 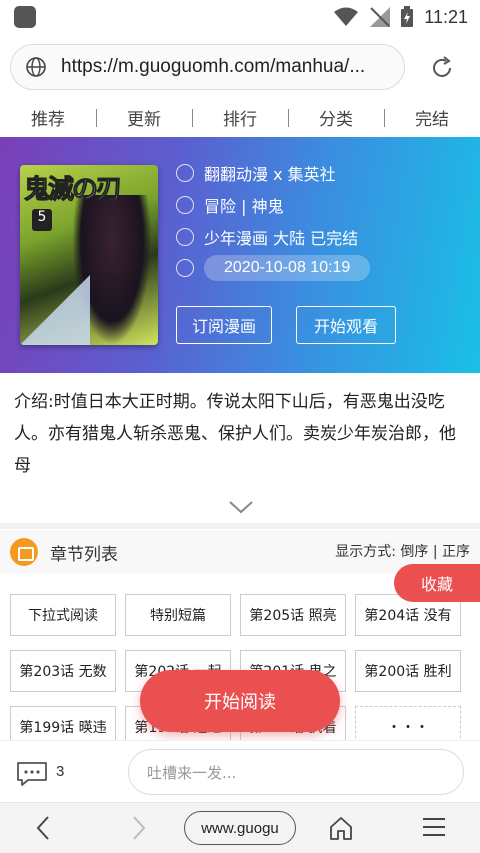 I want to click on chapter-item: 第200话 胜利, so click(x=408, y=671).